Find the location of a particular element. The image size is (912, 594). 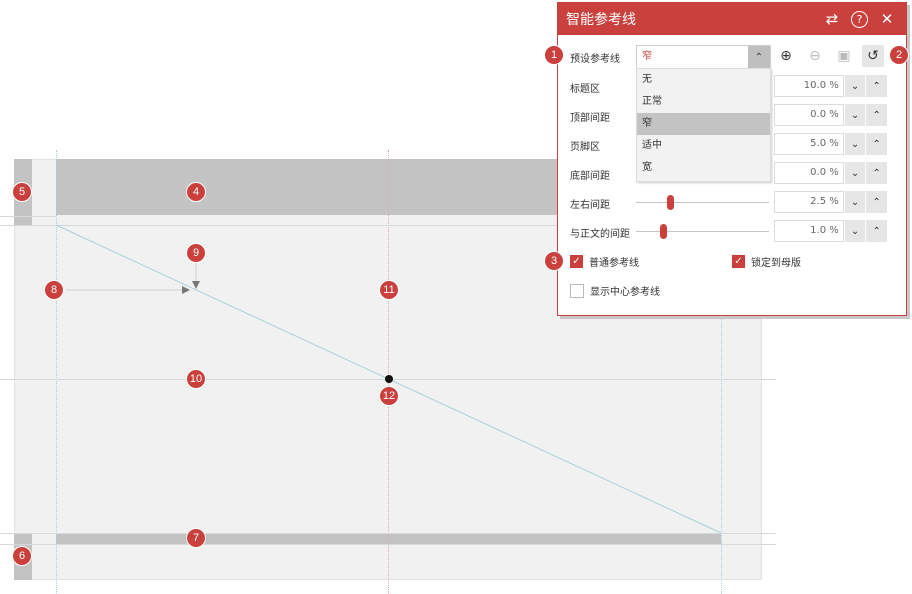

save-preset-button: ▣ is located at coordinates (844, 56).